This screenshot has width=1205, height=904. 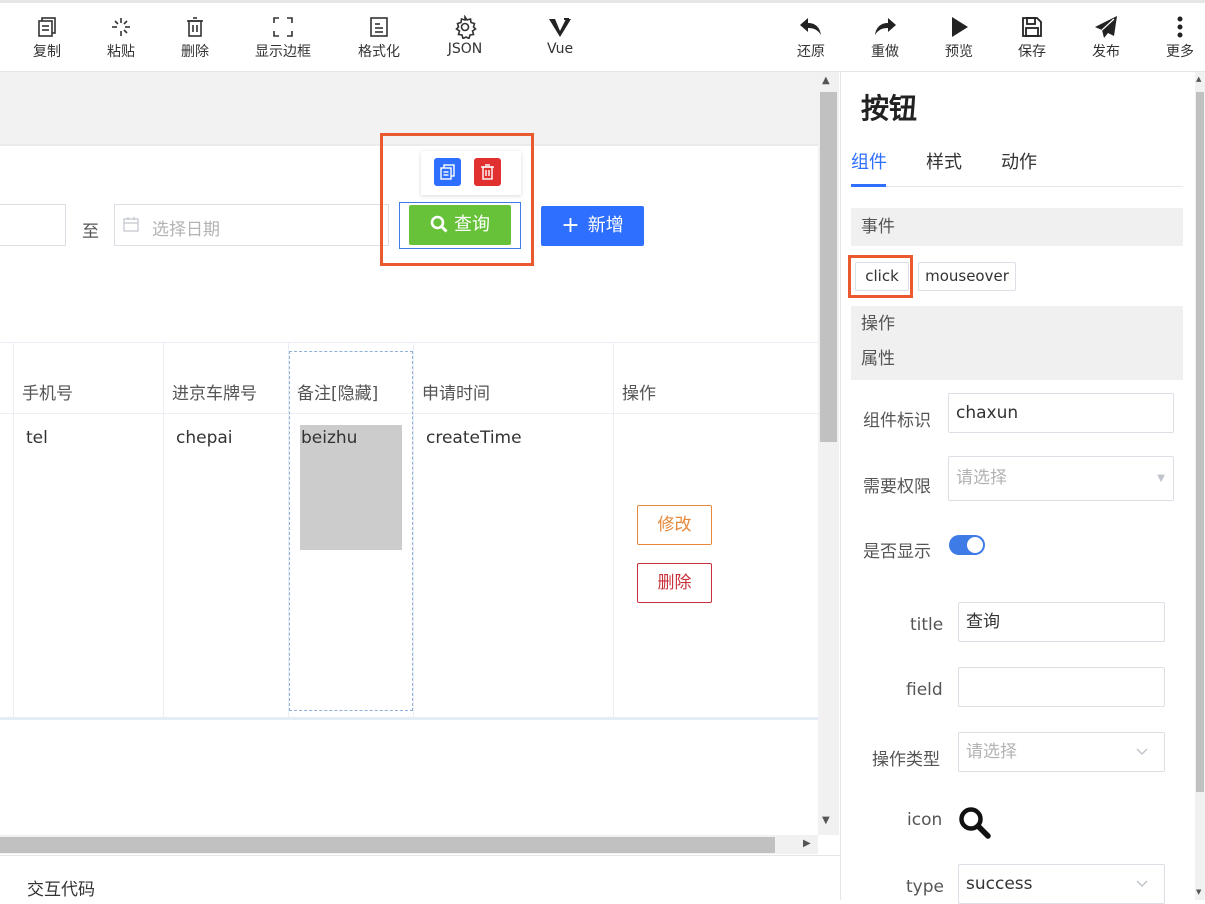 I want to click on tab-style: 样式, so click(x=944, y=161).